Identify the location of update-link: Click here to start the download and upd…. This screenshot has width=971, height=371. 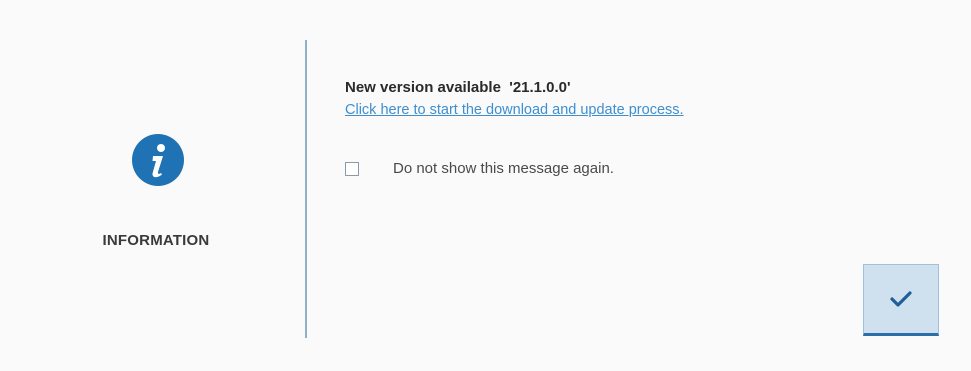
(514, 110).